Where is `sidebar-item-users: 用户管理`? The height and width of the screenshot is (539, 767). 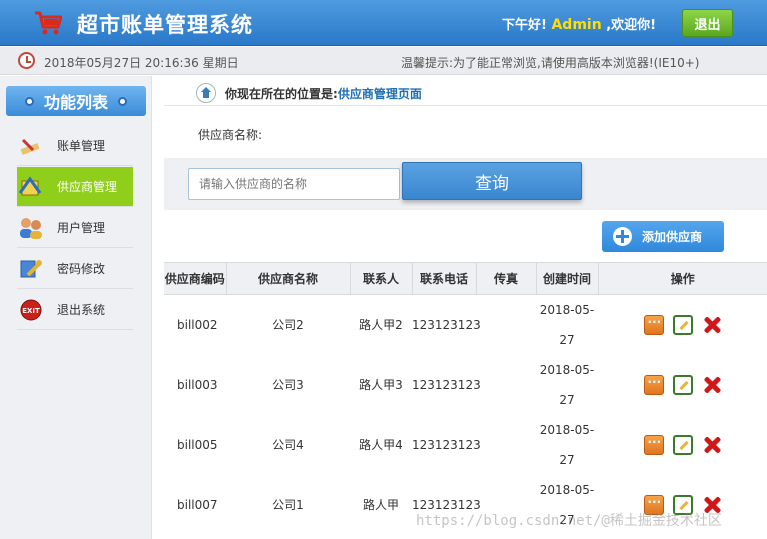
sidebar-item-users: 用户管理 is located at coordinates (75, 228).